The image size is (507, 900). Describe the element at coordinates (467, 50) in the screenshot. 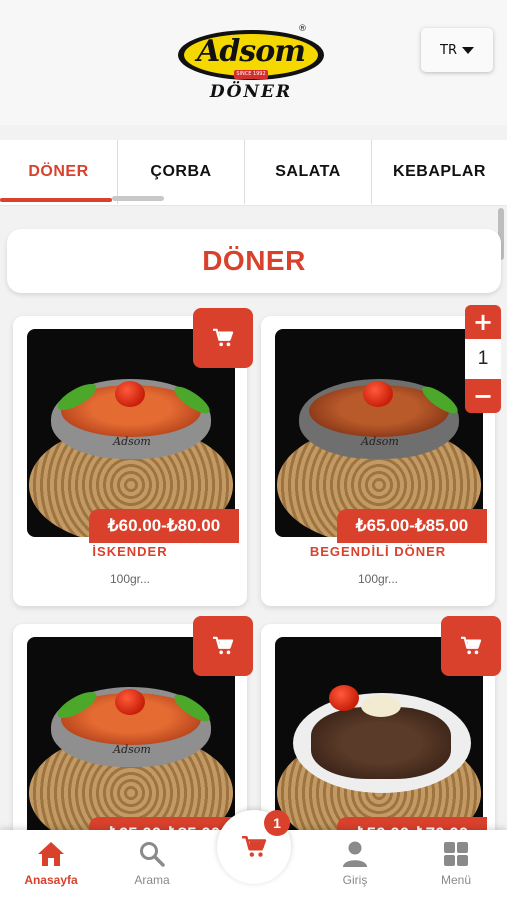

I see `caret-down-icon` at that location.